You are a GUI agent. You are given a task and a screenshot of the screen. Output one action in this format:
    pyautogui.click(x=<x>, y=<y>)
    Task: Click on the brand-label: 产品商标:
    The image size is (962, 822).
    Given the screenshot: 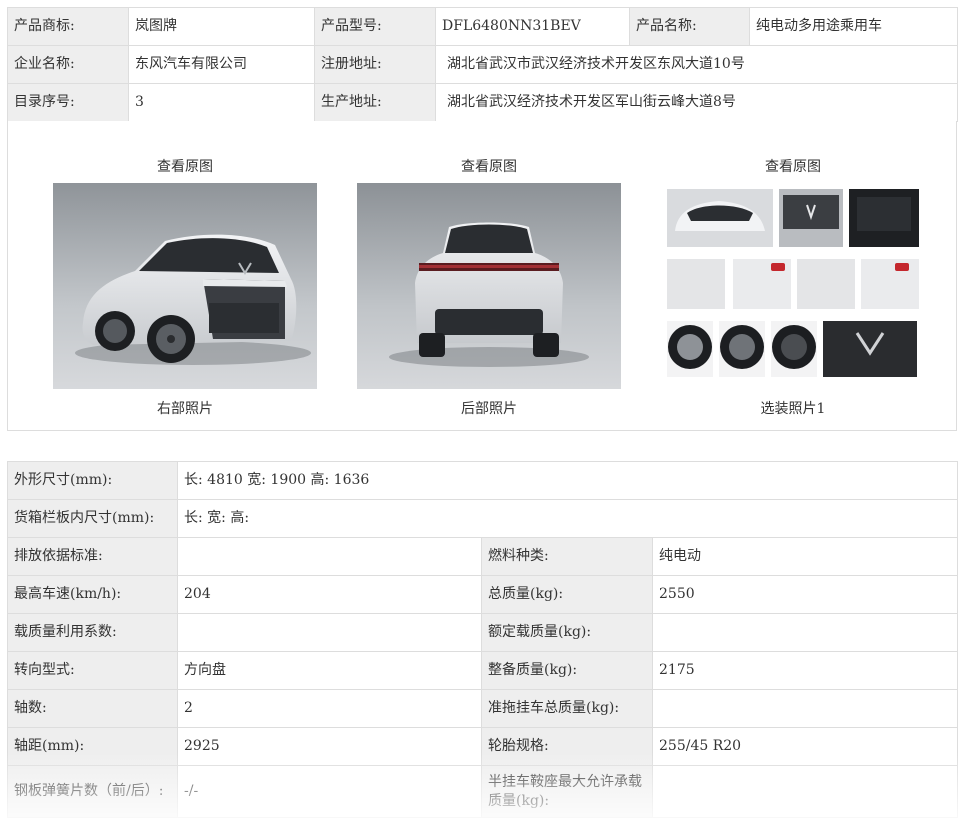 What is the action you would take?
    pyautogui.click(x=68, y=26)
    